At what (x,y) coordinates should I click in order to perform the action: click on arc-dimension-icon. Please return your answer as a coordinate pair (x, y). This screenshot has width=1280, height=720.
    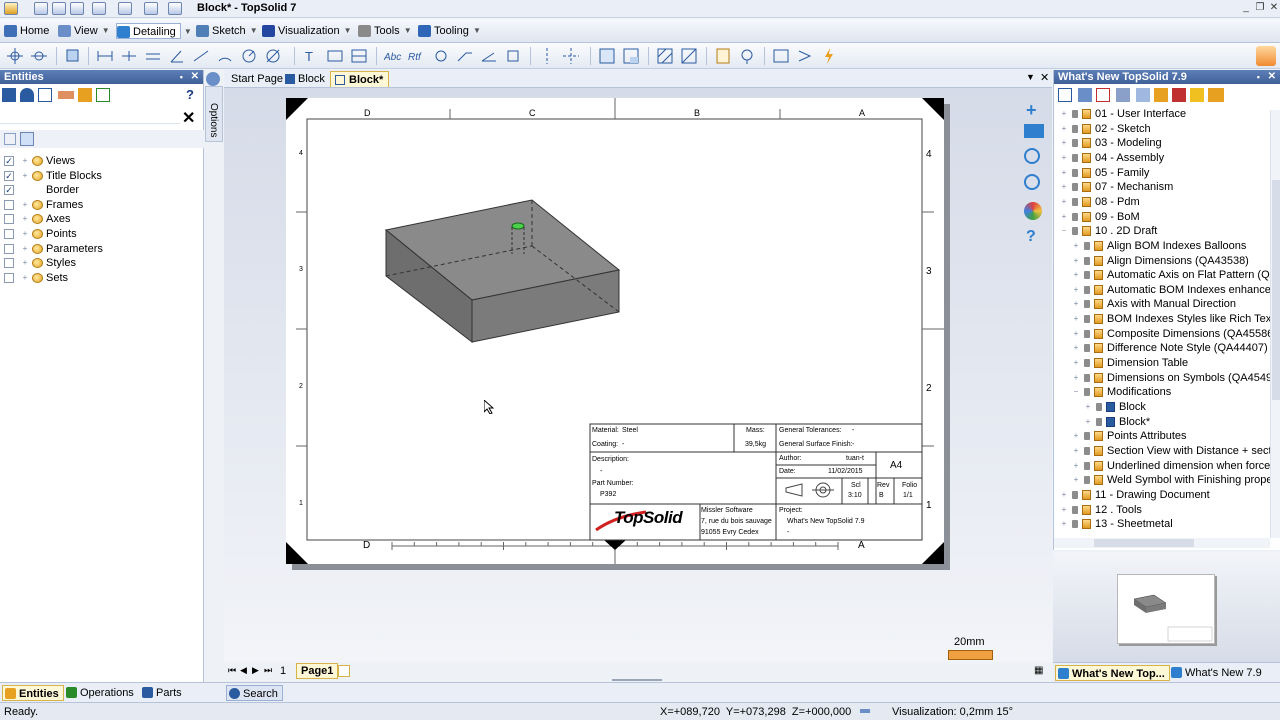
    Looking at the image, I should click on (225, 56).